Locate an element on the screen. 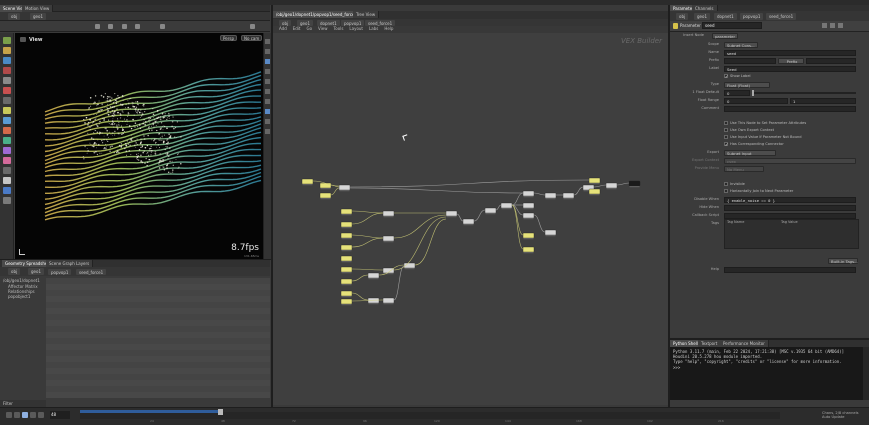  select-tool-icon is located at coordinates (97, 26).